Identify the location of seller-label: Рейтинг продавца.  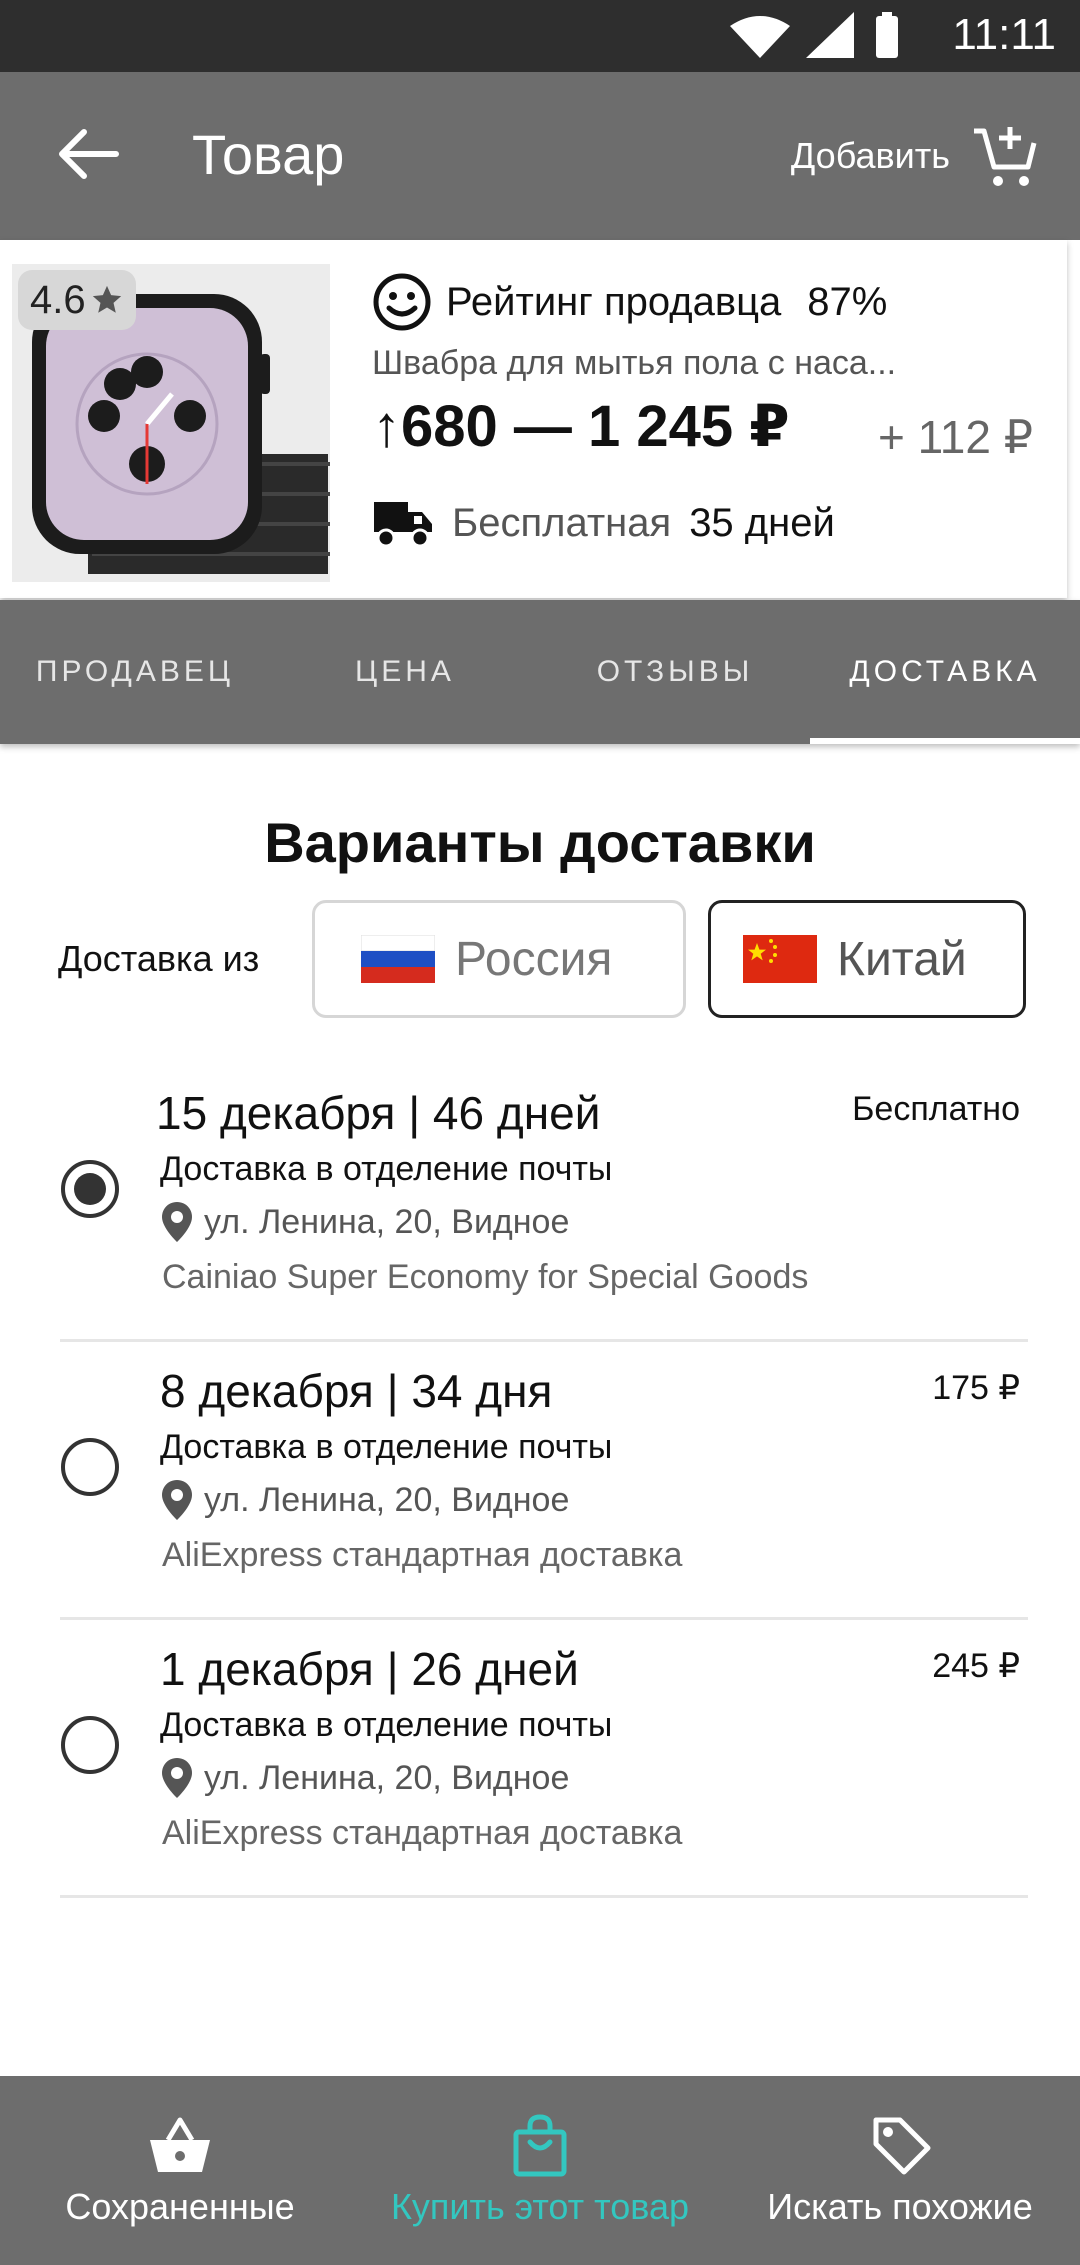
(614, 301).